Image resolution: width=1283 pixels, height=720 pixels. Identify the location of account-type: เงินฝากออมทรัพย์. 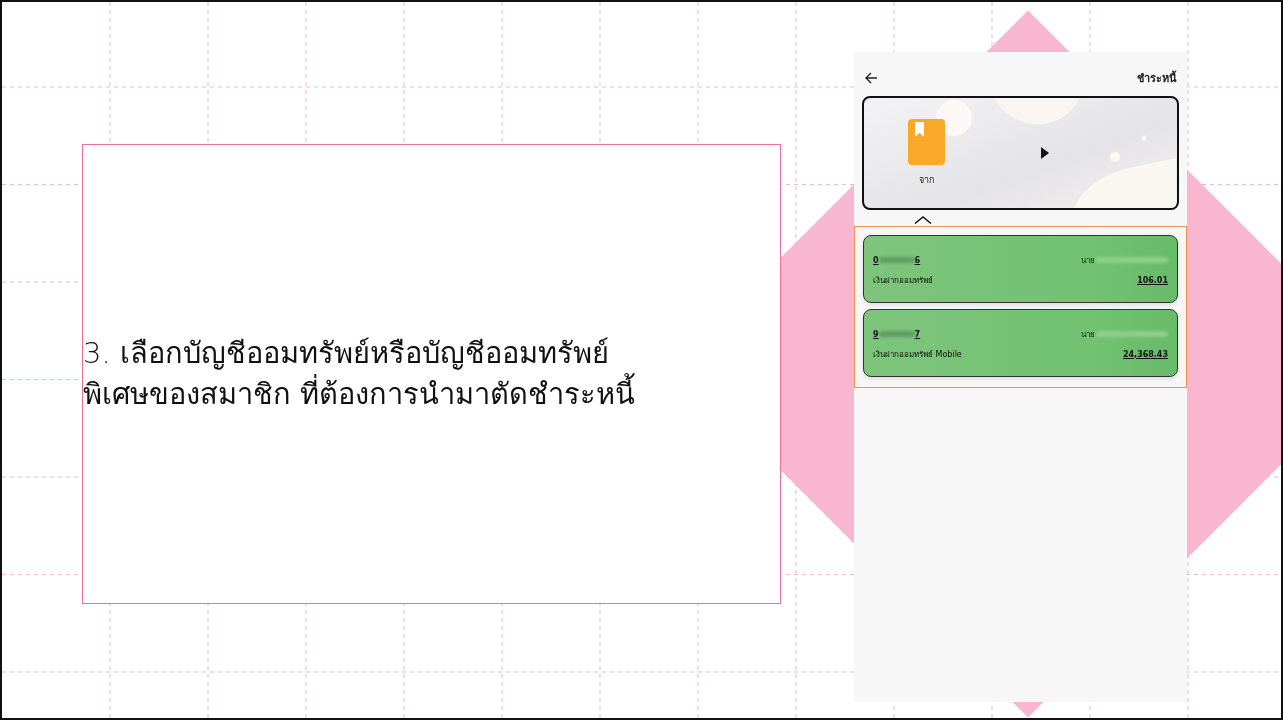
(903, 280).